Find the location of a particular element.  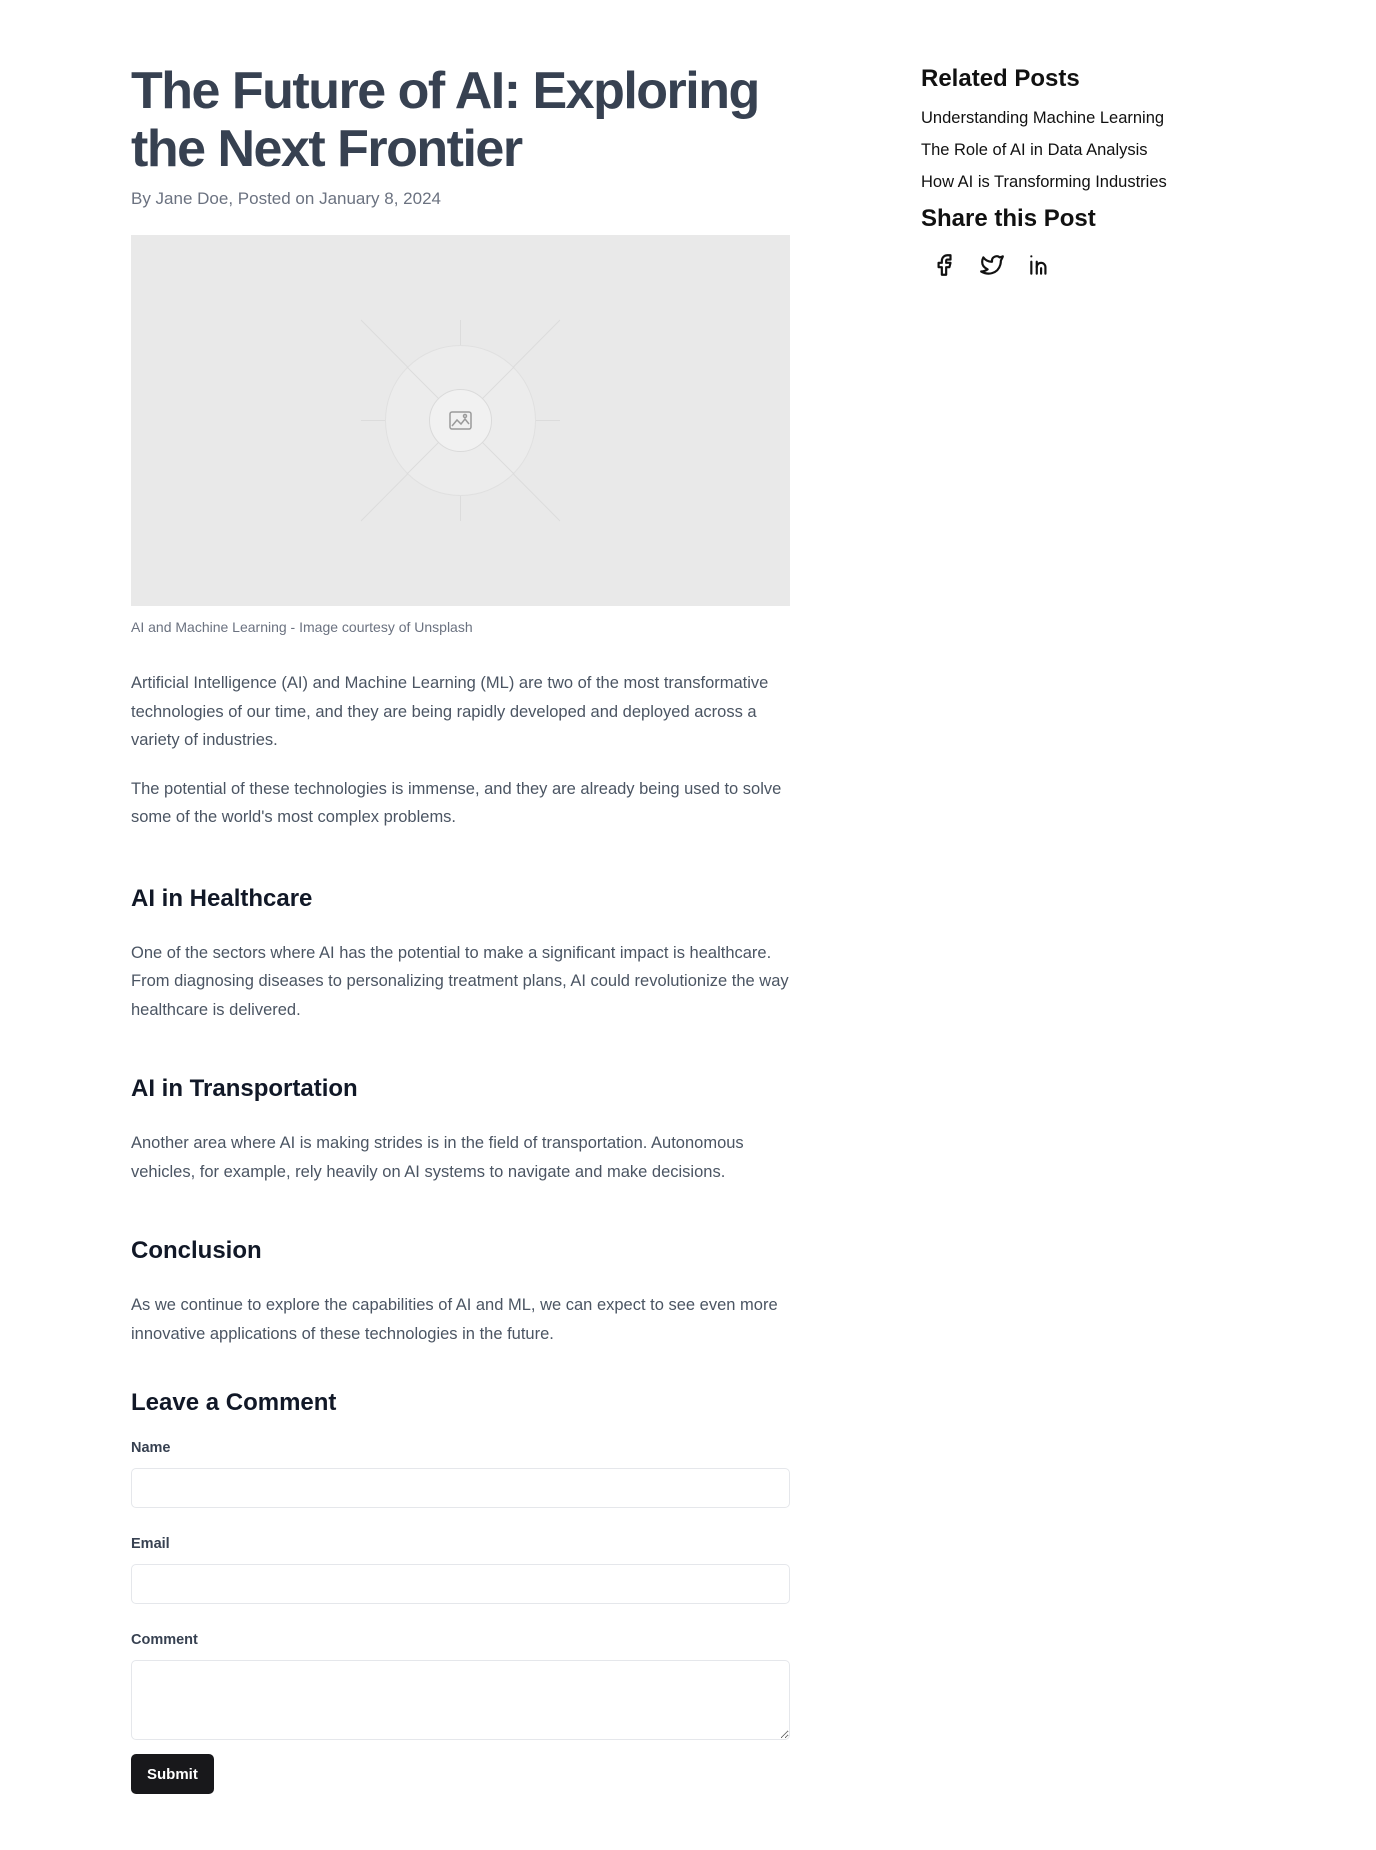

name-field is located at coordinates (460, 1488).